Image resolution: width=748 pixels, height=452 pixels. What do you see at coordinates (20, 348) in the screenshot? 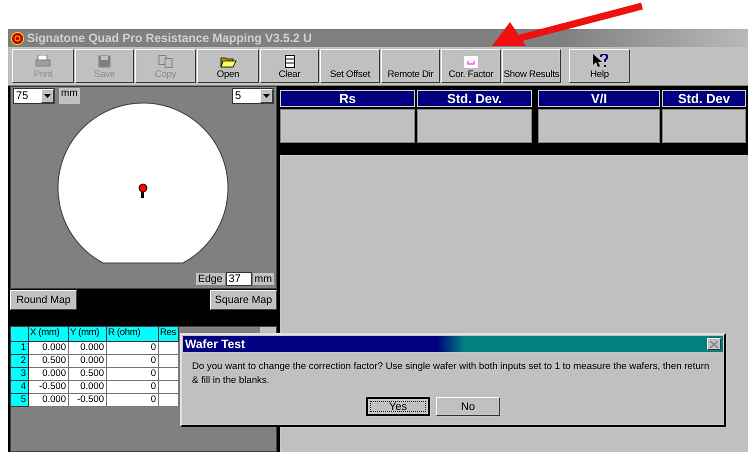
I see `row-number: 1` at bounding box center [20, 348].